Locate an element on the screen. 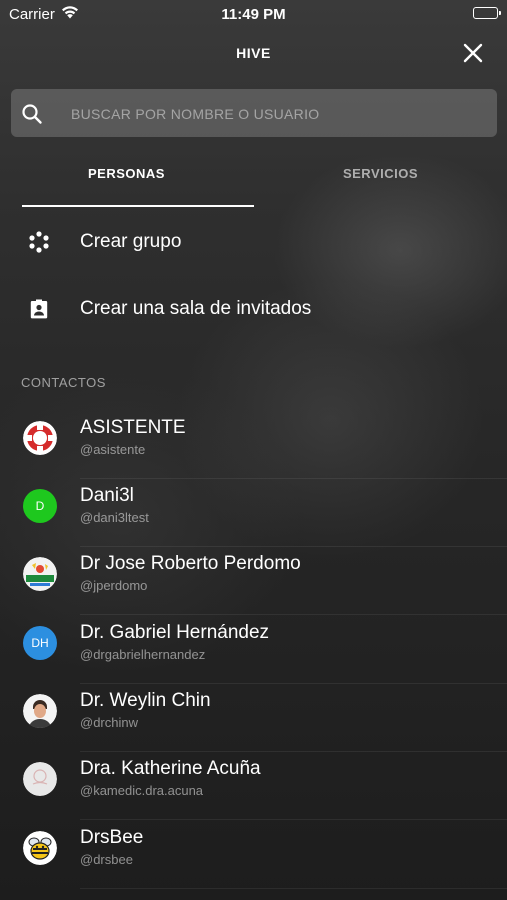  contact-handle: @drchinw is located at coordinates (109, 722).